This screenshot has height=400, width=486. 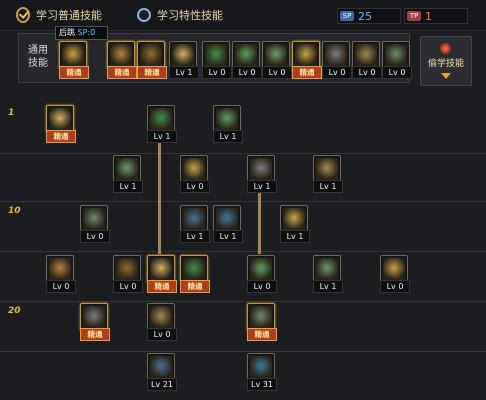 What do you see at coordinates (365, 16) in the screenshot?
I see `sp-value: 25` at bounding box center [365, 16].